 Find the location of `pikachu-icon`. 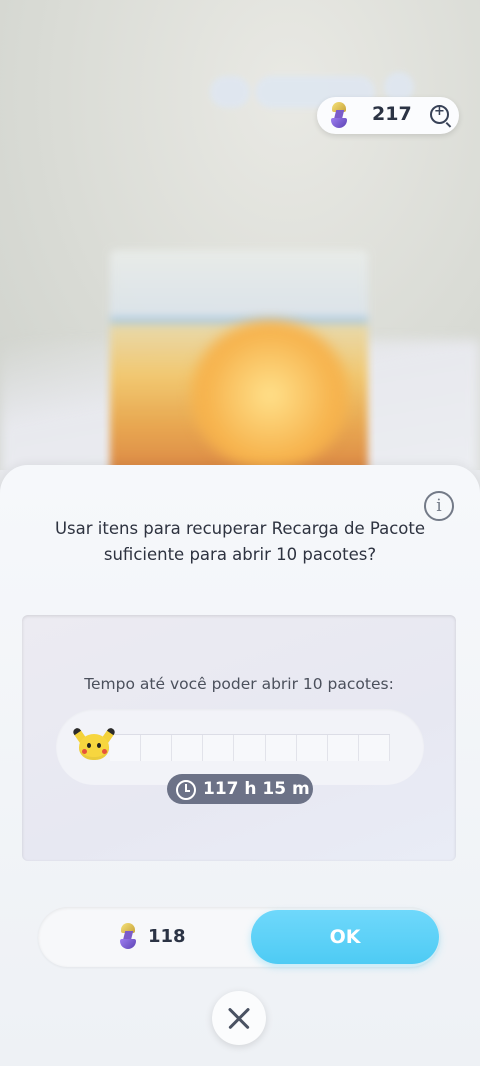

pikachu-icon is located at coordinates (94, 745).